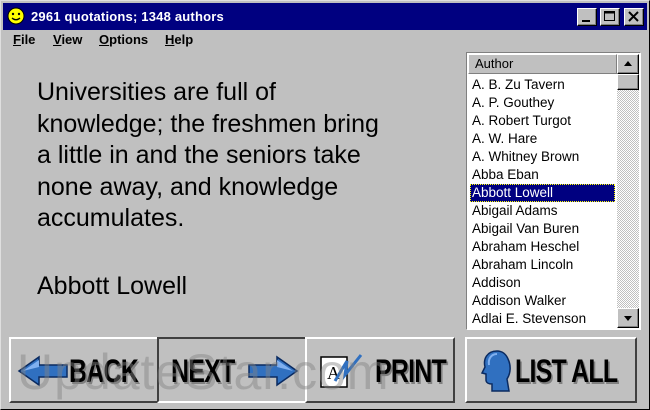  I want to click on menu-bar: File View Options Help, so click(325, 41).